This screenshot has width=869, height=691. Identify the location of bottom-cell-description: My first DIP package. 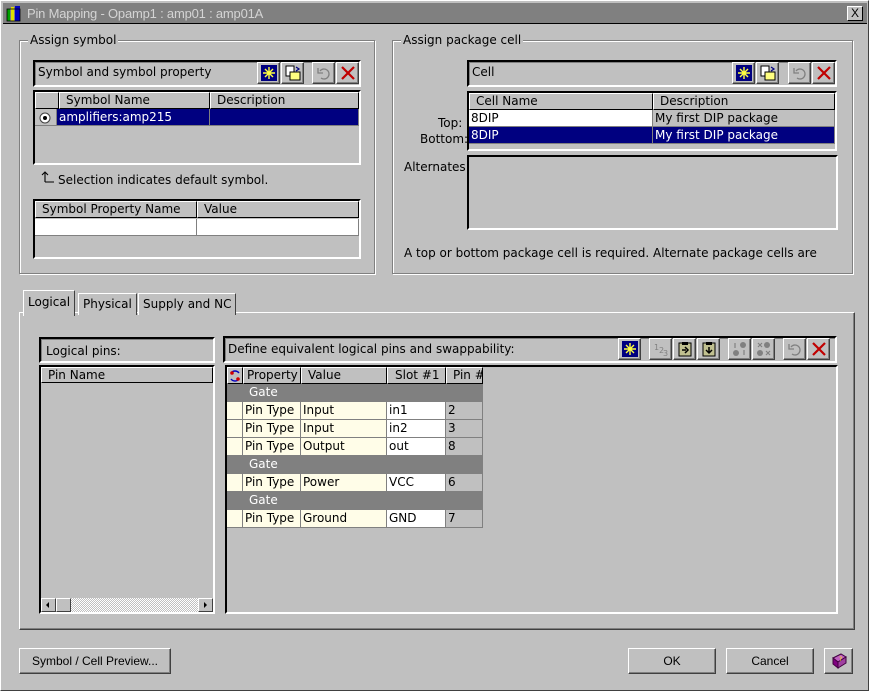
(744, 135).